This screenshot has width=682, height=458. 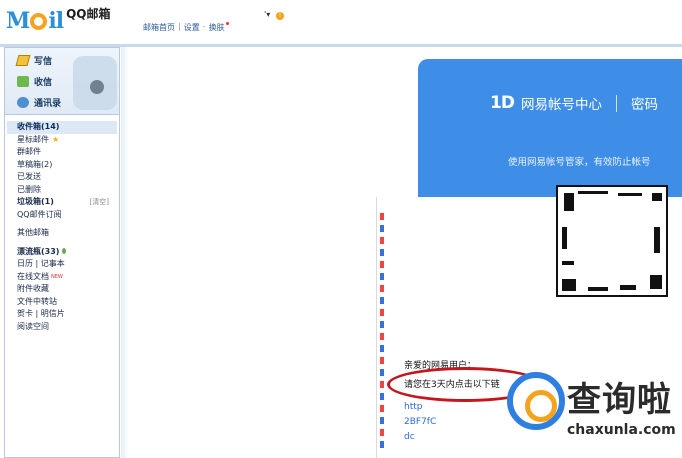 I want to click on logo-letters-il: il, so click(x=56, y=21).